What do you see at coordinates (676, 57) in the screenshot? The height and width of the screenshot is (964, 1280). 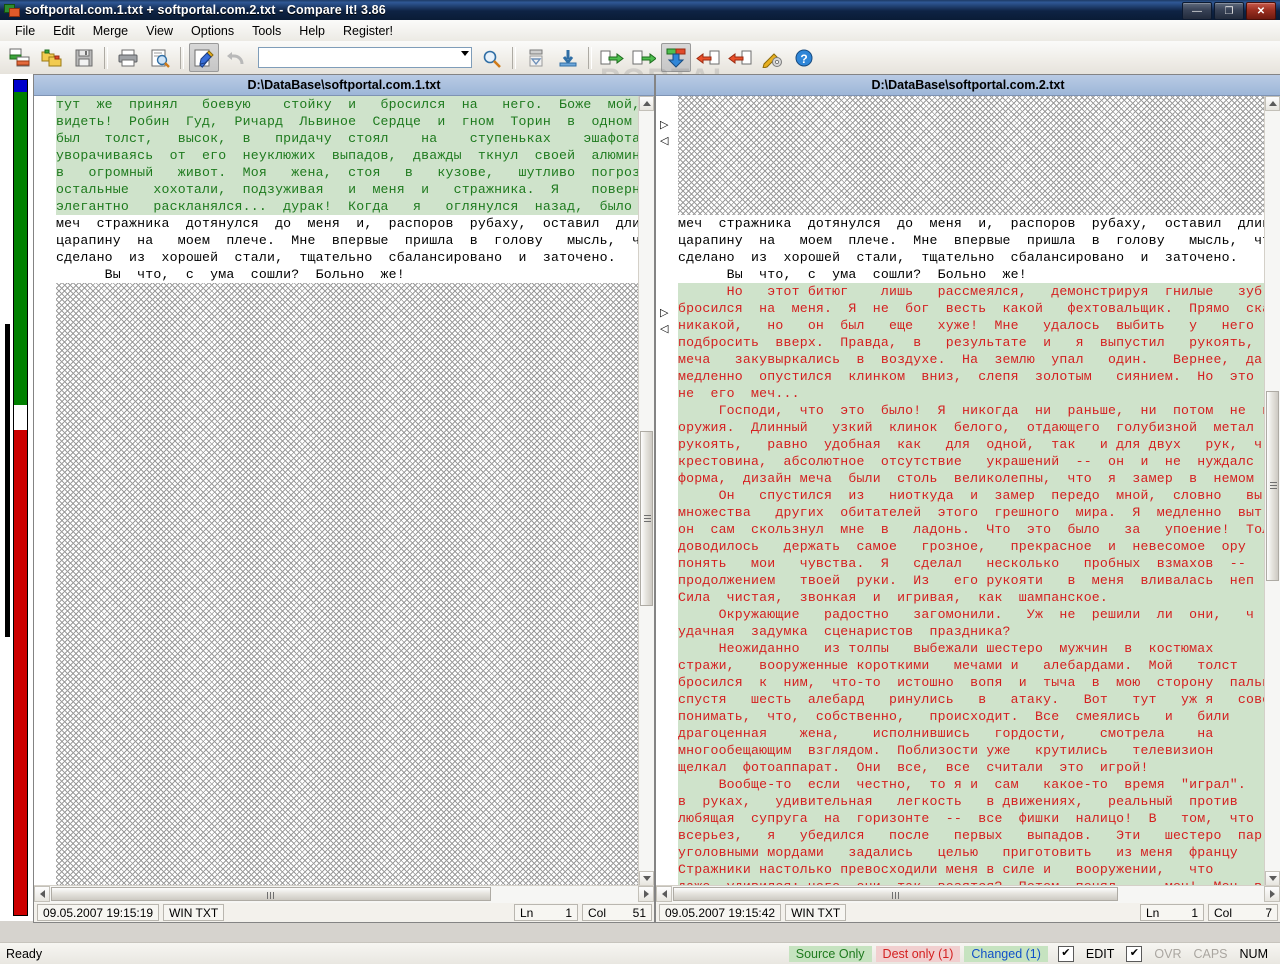 I see `merge-down-icon` at bounding box center [676, 57].